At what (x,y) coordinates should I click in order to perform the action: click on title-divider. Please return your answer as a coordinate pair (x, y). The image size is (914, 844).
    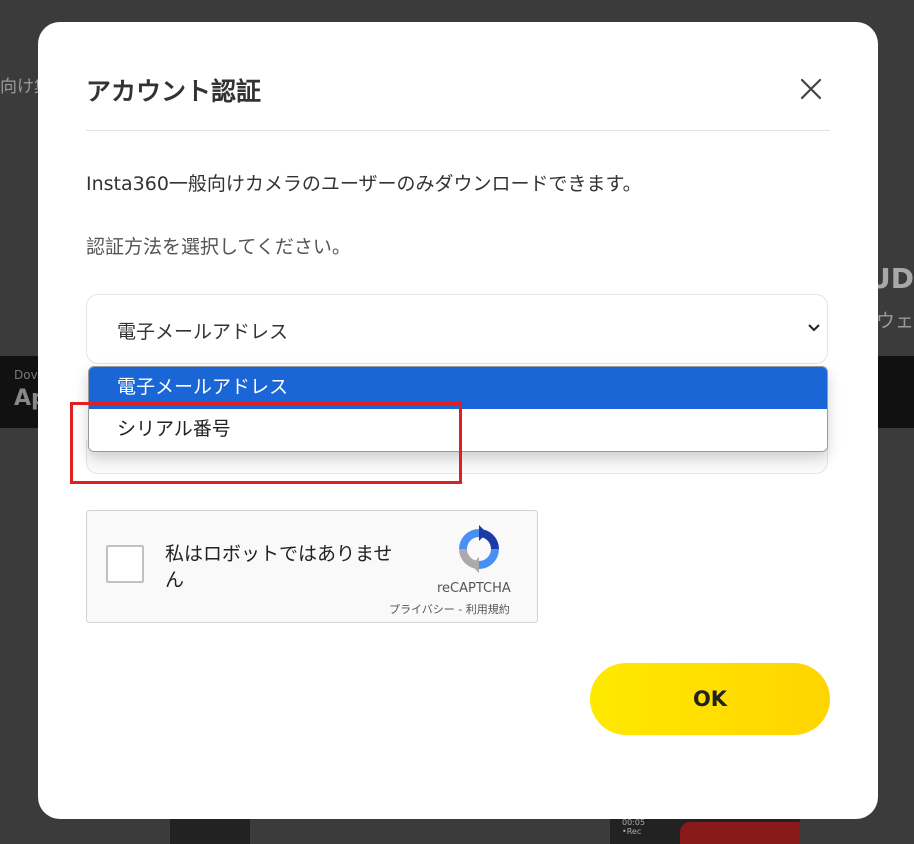
    Looking at the image, I should click on (458, 130).